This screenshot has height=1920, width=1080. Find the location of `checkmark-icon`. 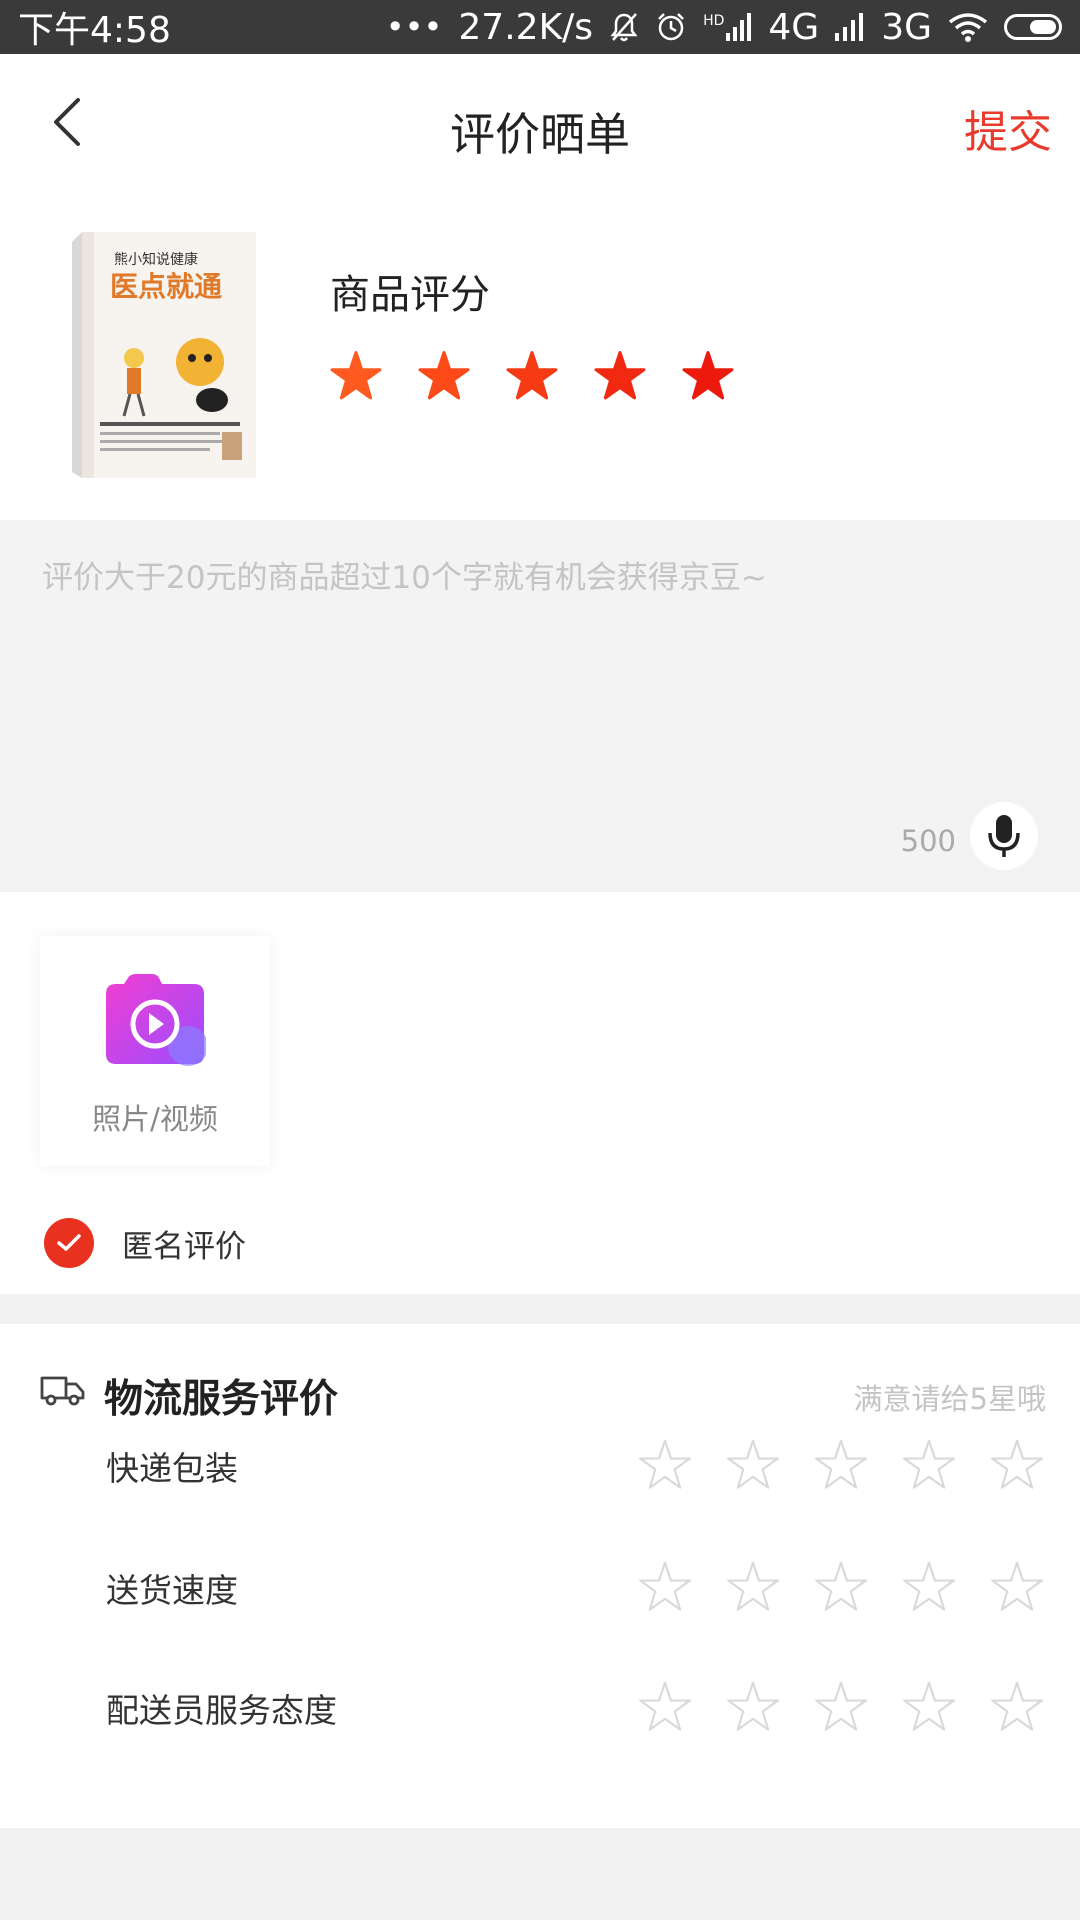

checkmark-icon is located at coordinates (69, 1243).